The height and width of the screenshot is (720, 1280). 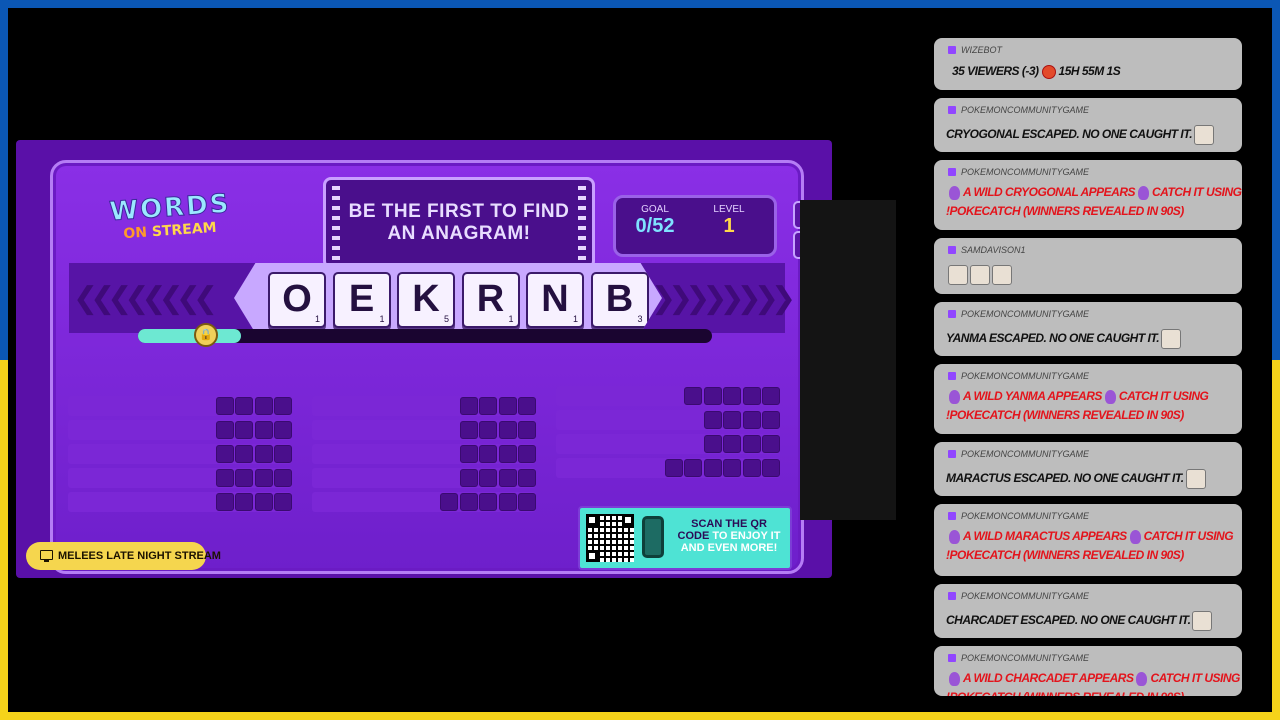 What do you see at coordinates (459, 211) in the screenshot?
I see `headline-line1: BE THE FIRST TO FIND` at bounding box center [459, 211].